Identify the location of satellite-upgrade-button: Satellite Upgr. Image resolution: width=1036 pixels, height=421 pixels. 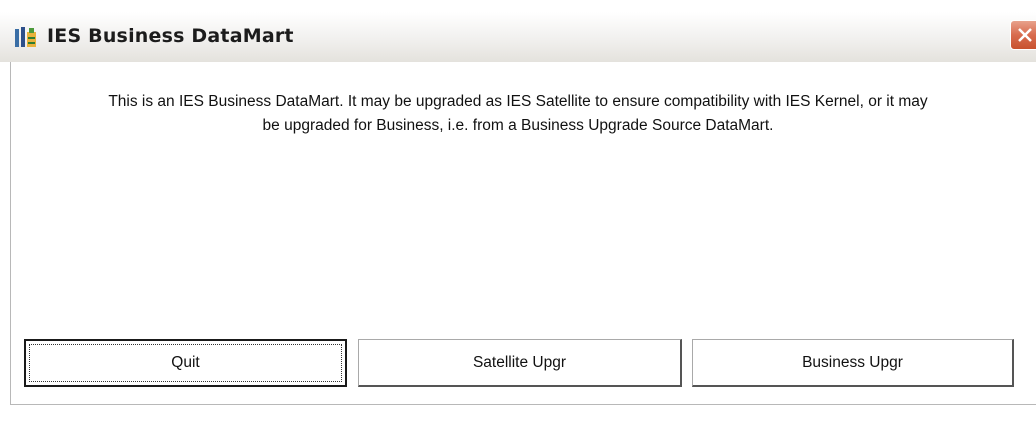
(520, 363).